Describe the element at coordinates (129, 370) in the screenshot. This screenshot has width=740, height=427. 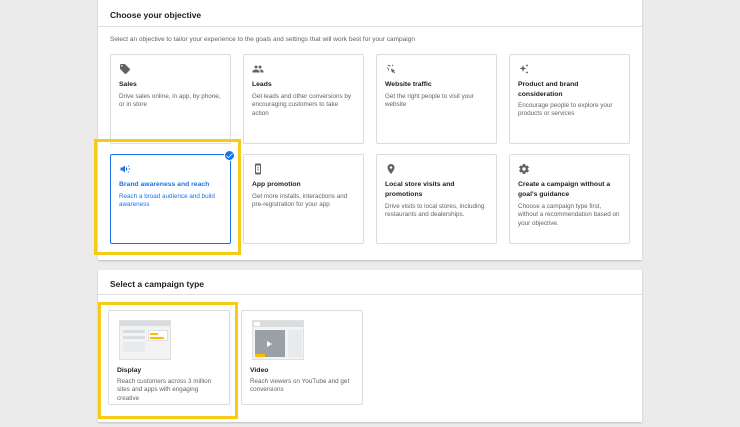
I see `card-title: Display` at that location.